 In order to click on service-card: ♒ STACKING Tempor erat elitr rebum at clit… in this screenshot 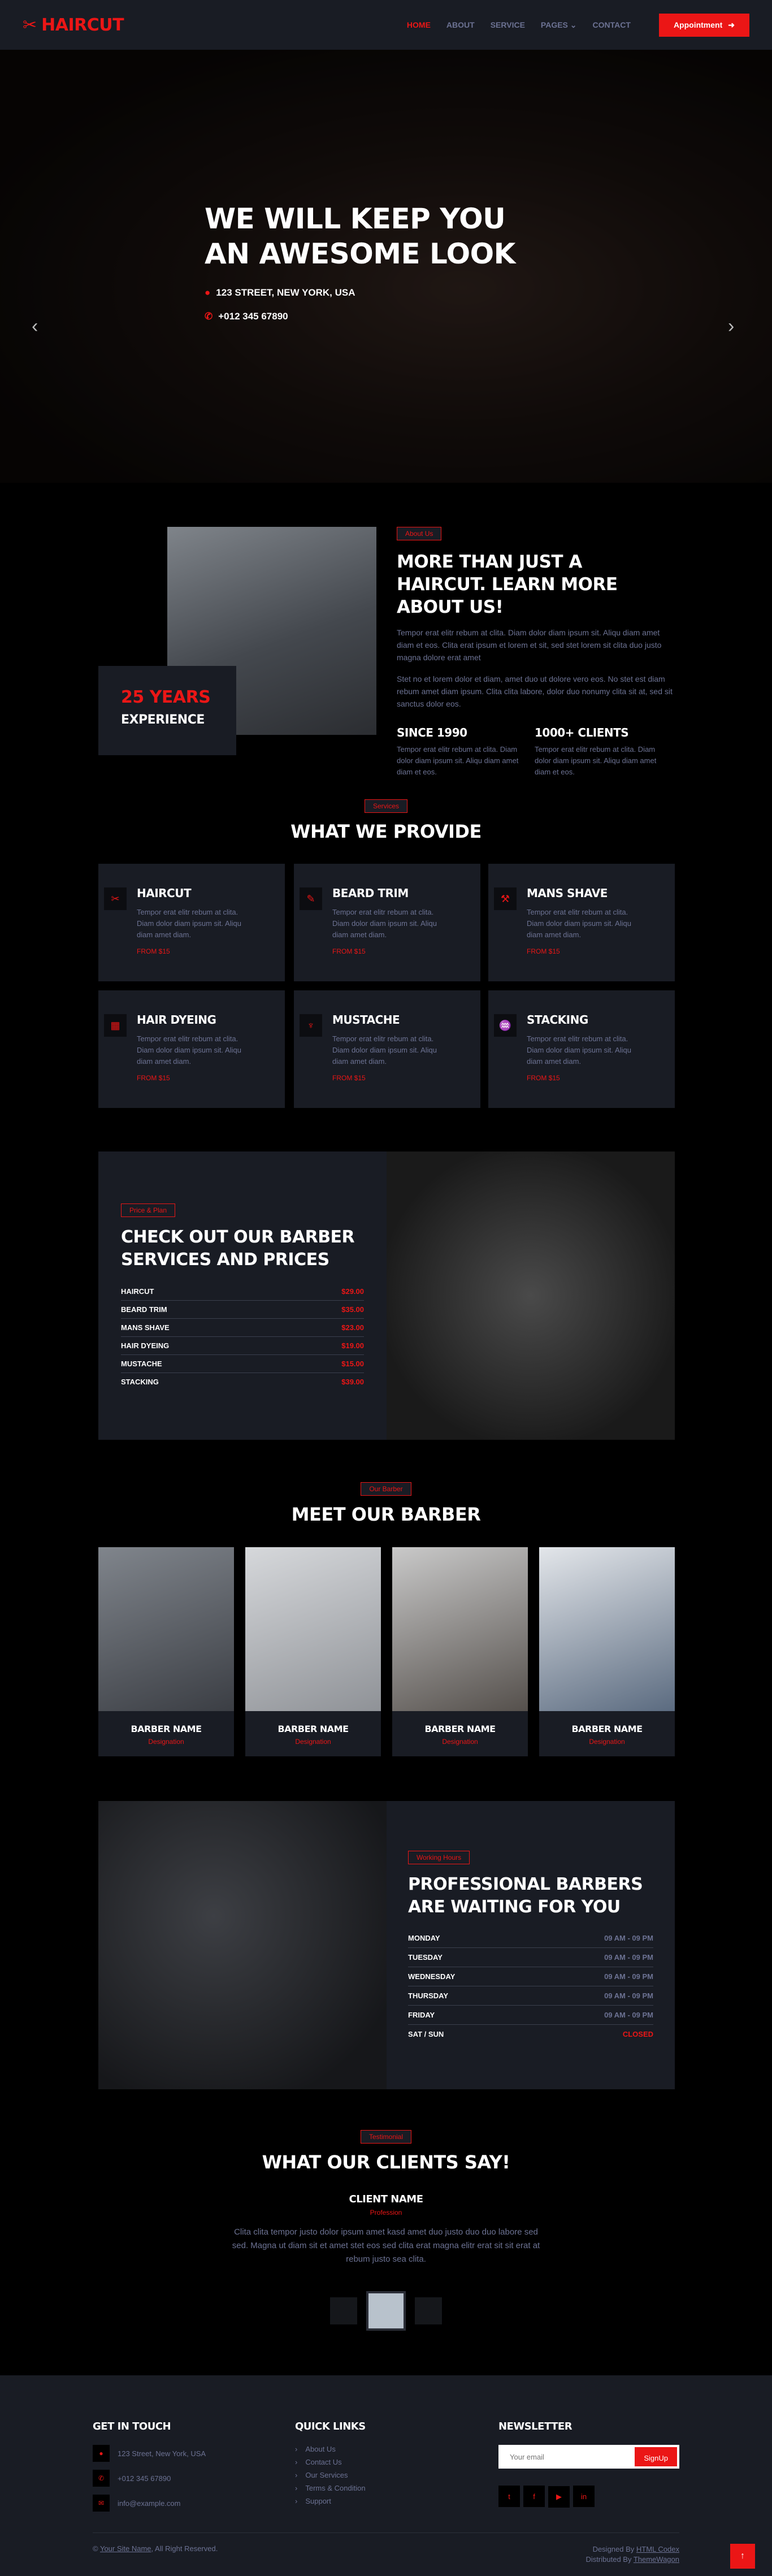, I will do `click(581, 1049)`.